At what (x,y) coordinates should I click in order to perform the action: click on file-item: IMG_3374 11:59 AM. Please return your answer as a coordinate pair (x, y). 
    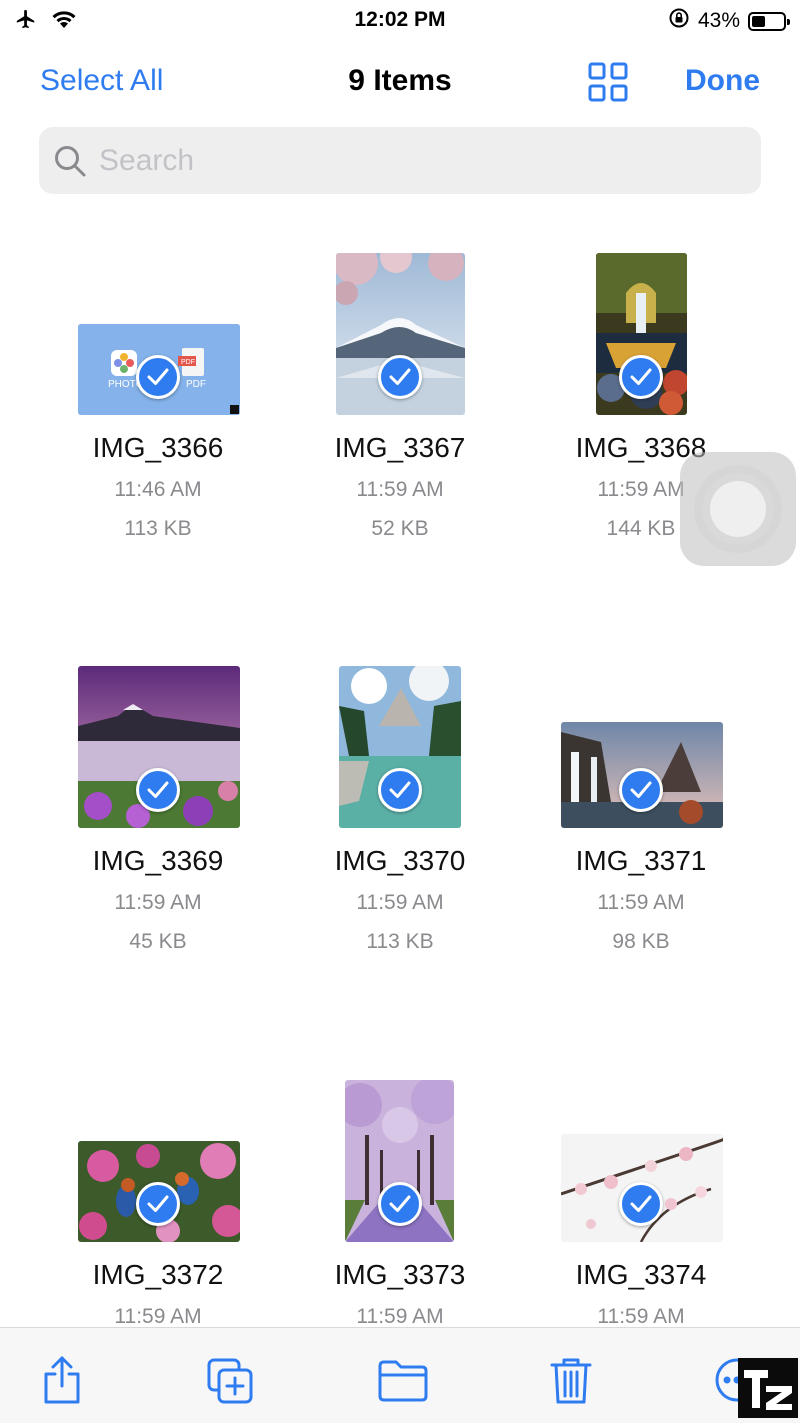
    Looking at the image, I should click on (641, 1202).